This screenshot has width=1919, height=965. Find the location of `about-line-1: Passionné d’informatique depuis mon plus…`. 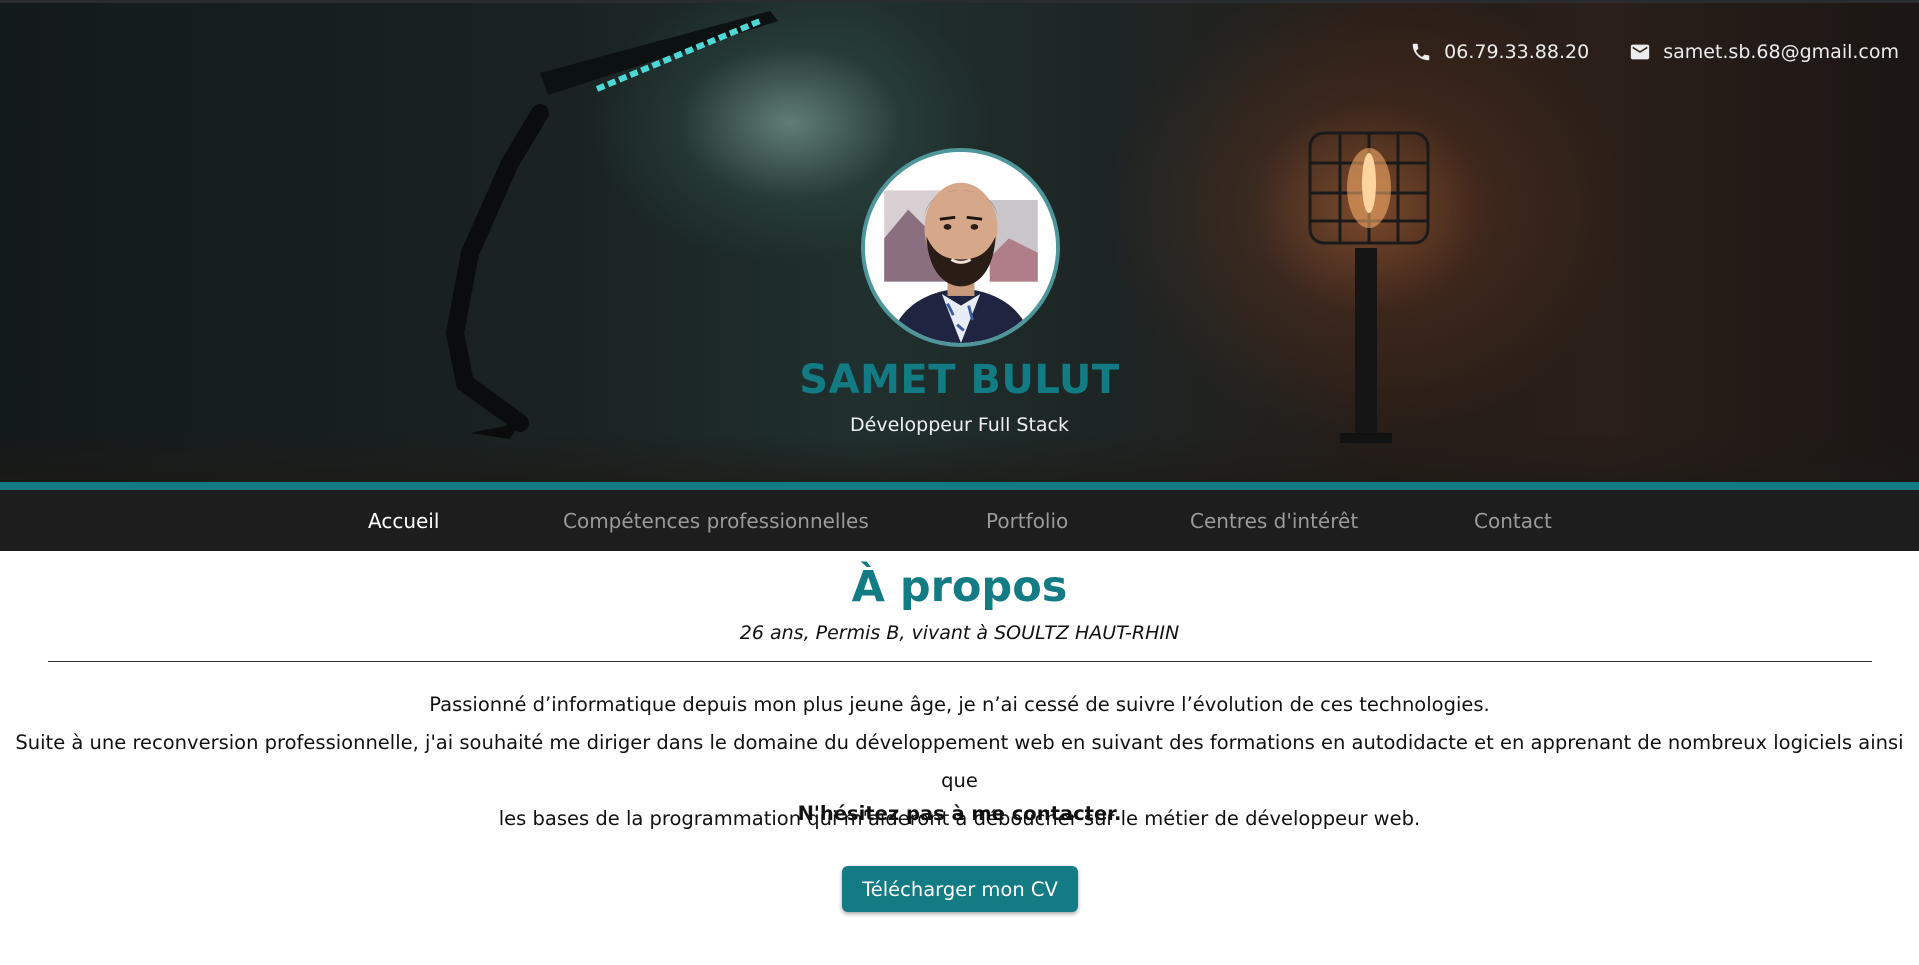

about-line-1: Passionné d’informatique depuis mon plus… is located at coordinates (959, 704).